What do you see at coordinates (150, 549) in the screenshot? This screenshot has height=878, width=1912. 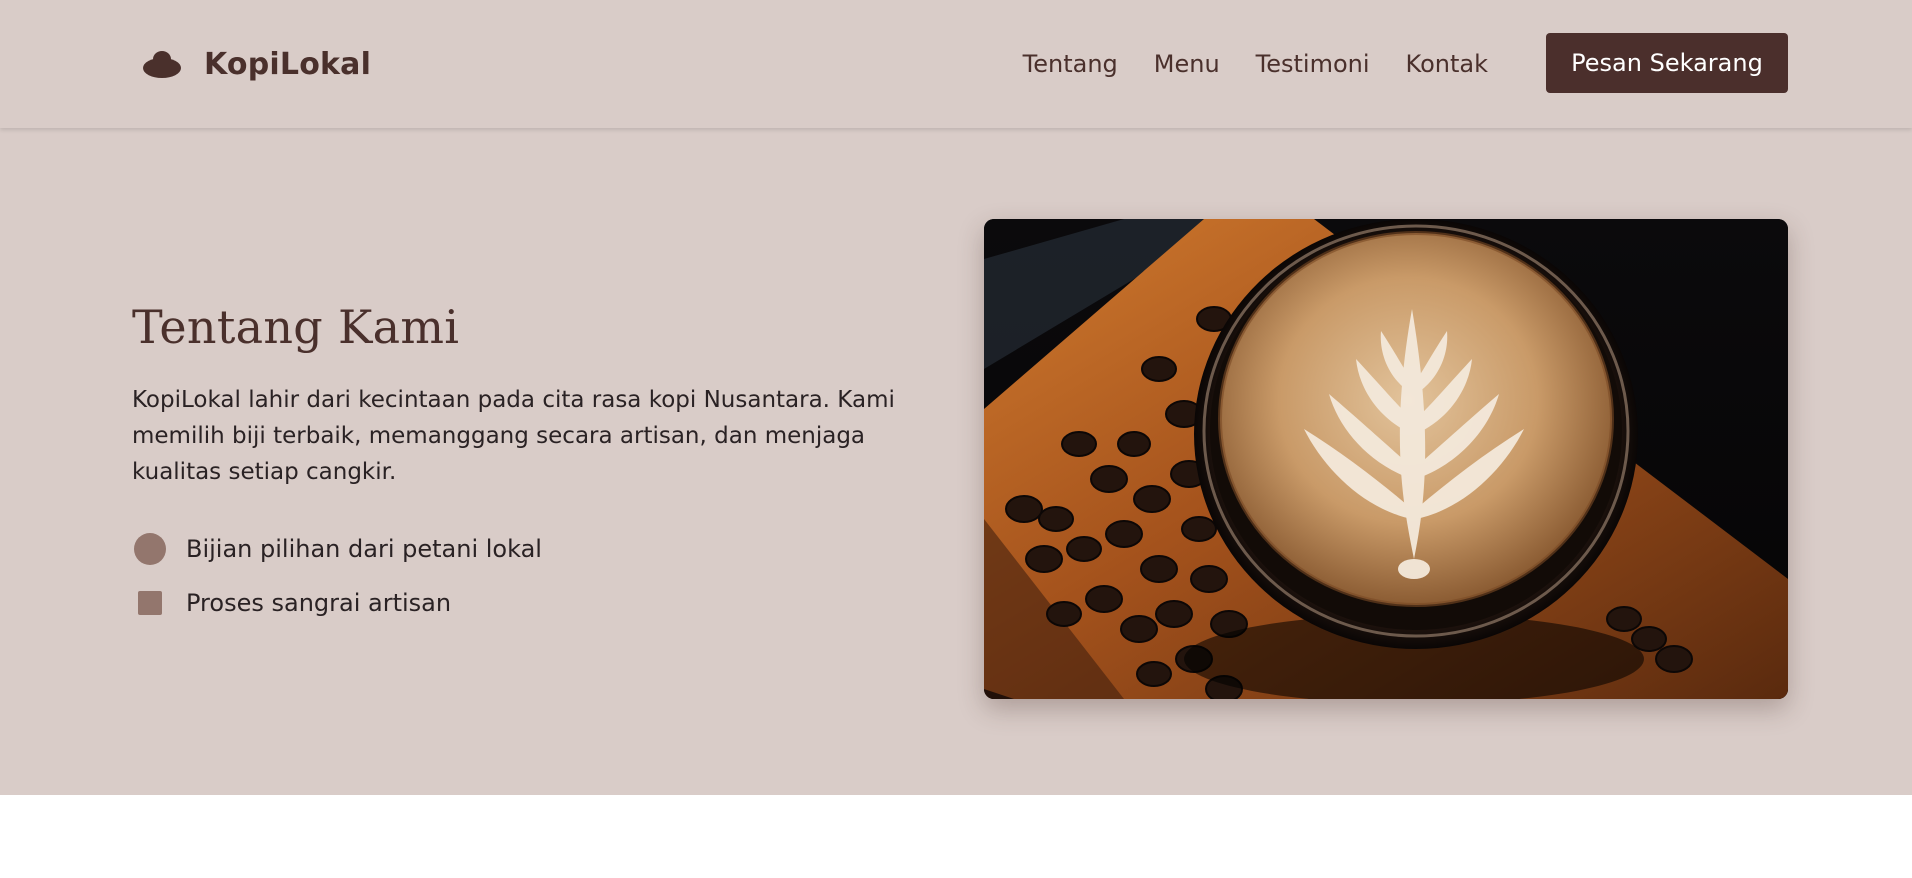 I see `circle-icon` at bounding box center [150, 549].